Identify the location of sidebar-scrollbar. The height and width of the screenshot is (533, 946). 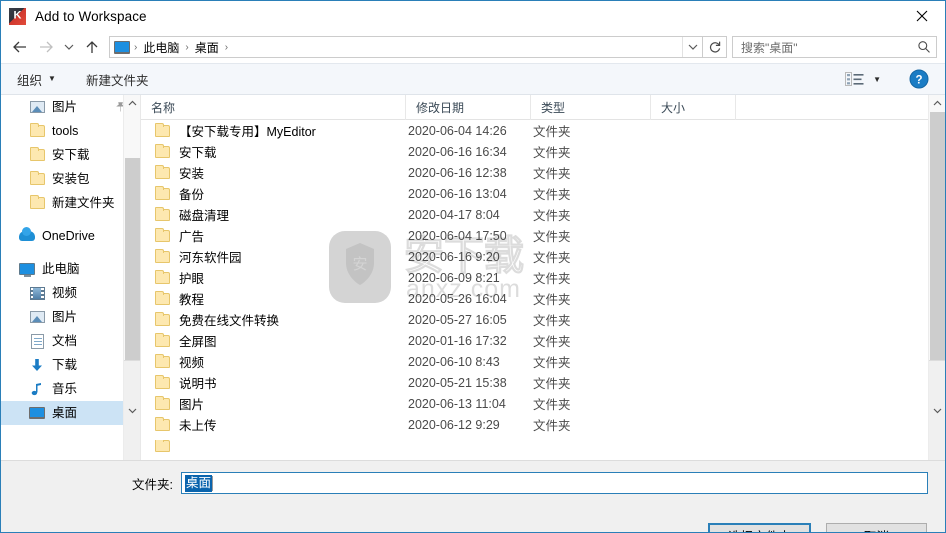
(131, 277).